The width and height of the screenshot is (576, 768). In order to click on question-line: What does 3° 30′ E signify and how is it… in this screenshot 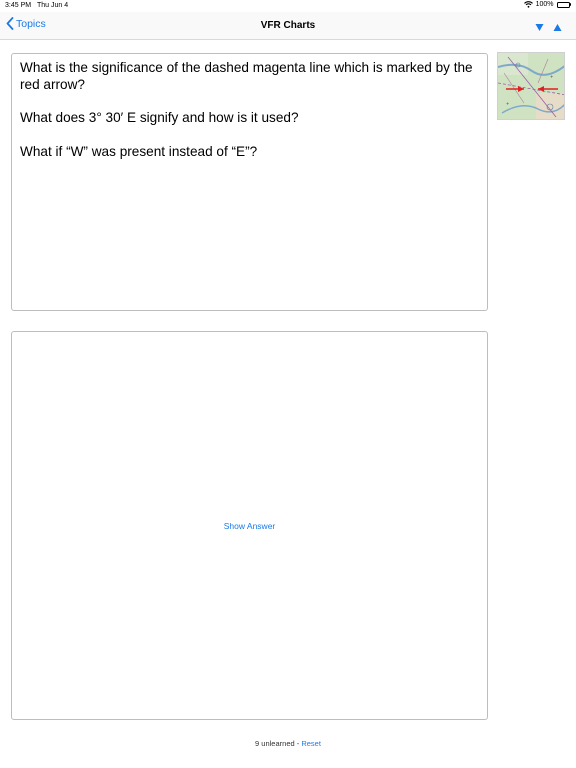, I will do `click(159, 117)`.